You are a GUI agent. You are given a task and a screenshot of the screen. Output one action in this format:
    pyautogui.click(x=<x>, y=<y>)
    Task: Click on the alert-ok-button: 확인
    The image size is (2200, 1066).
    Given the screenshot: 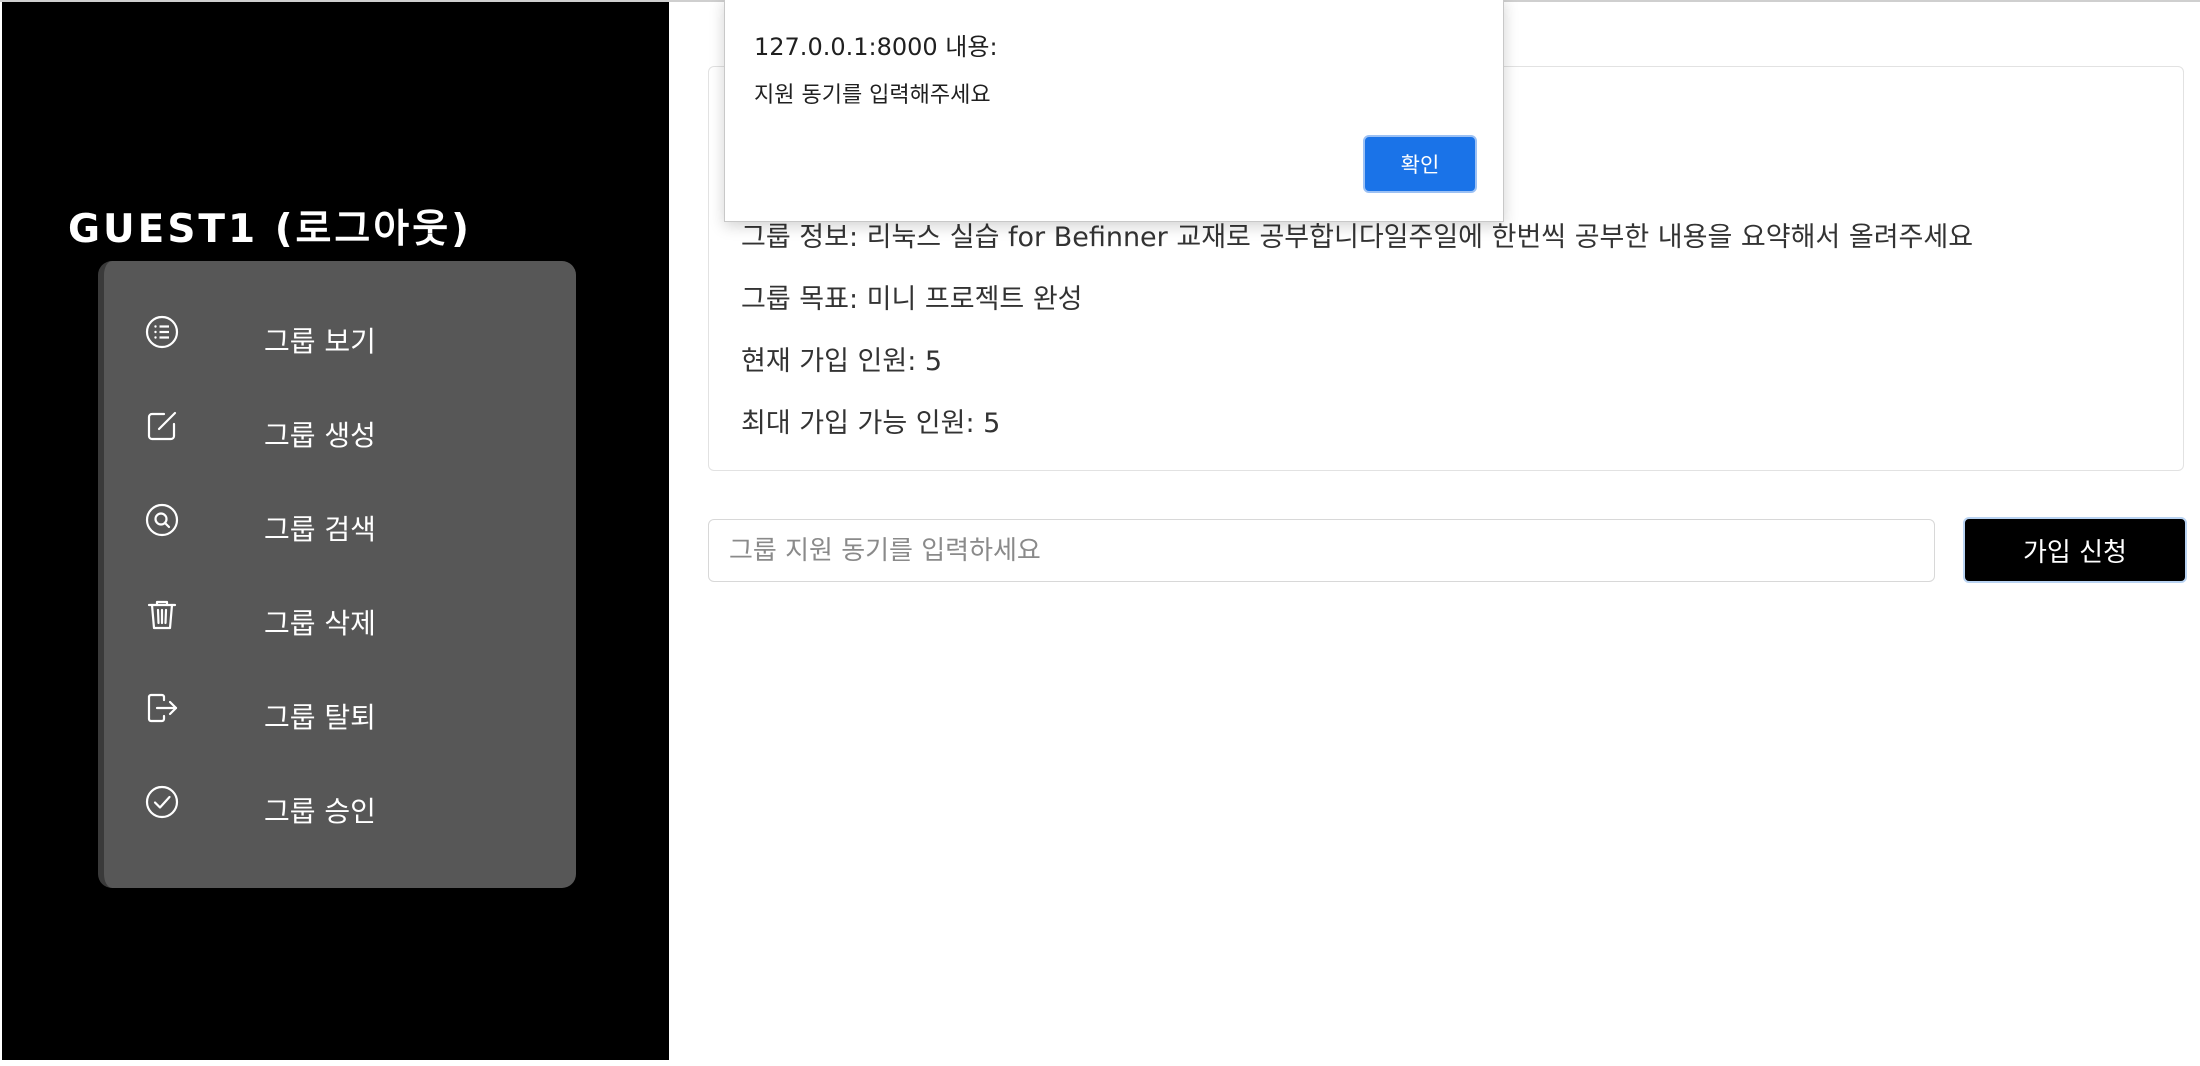 What is the action you would take?
    pyautogui.click(x=1420, y=164)
    